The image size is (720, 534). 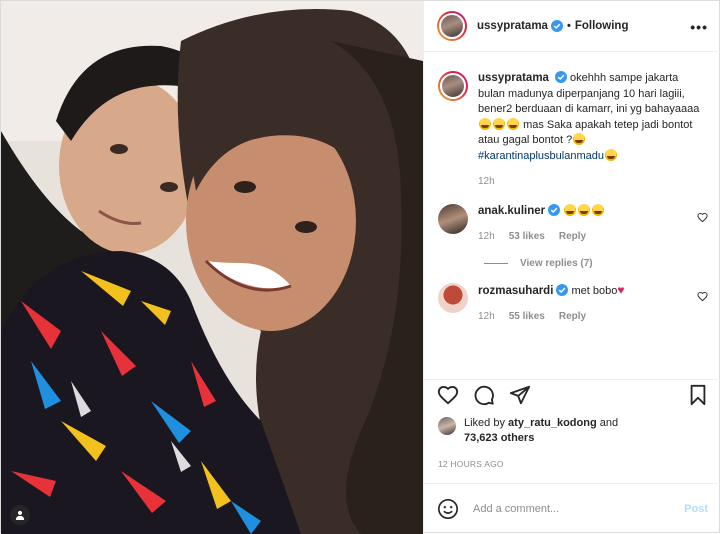 I want to click on tag-people-button, so click(x=20, y=515).